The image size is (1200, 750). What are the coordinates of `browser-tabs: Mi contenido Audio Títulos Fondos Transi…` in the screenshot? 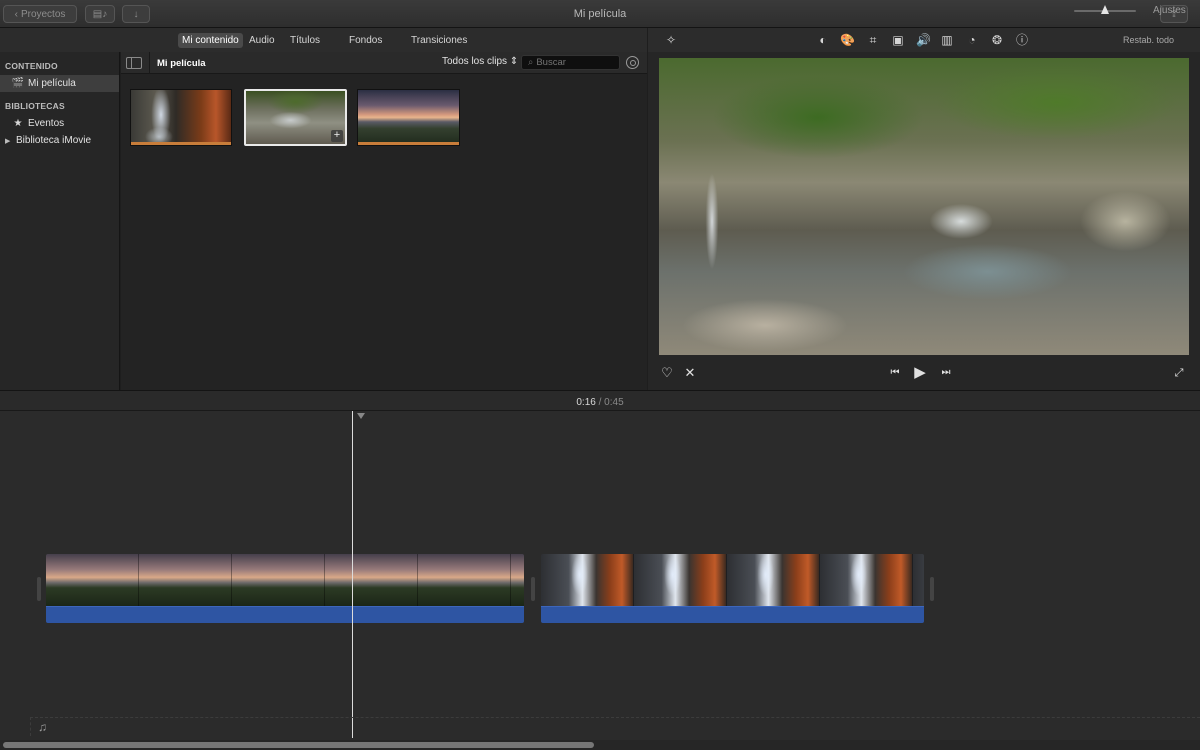 It's located at (323, 40).